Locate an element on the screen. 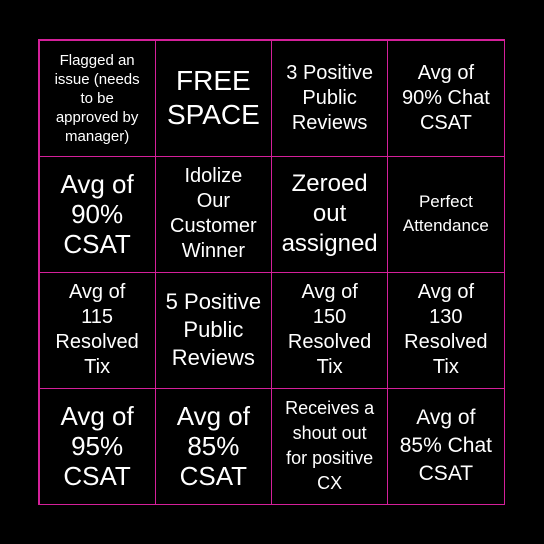  bingo-cell: Avg of 90% CSAT is located at coordinates (97, 214).